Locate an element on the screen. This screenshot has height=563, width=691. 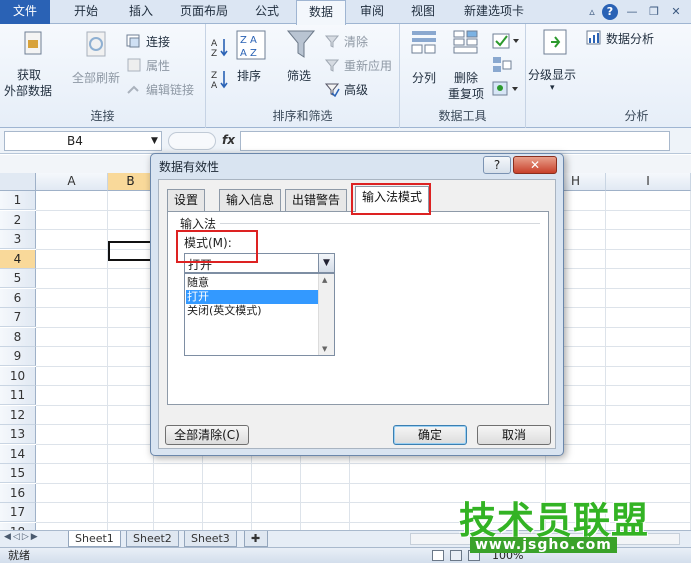
column-header-b: B is located at coordinates (131, 182).